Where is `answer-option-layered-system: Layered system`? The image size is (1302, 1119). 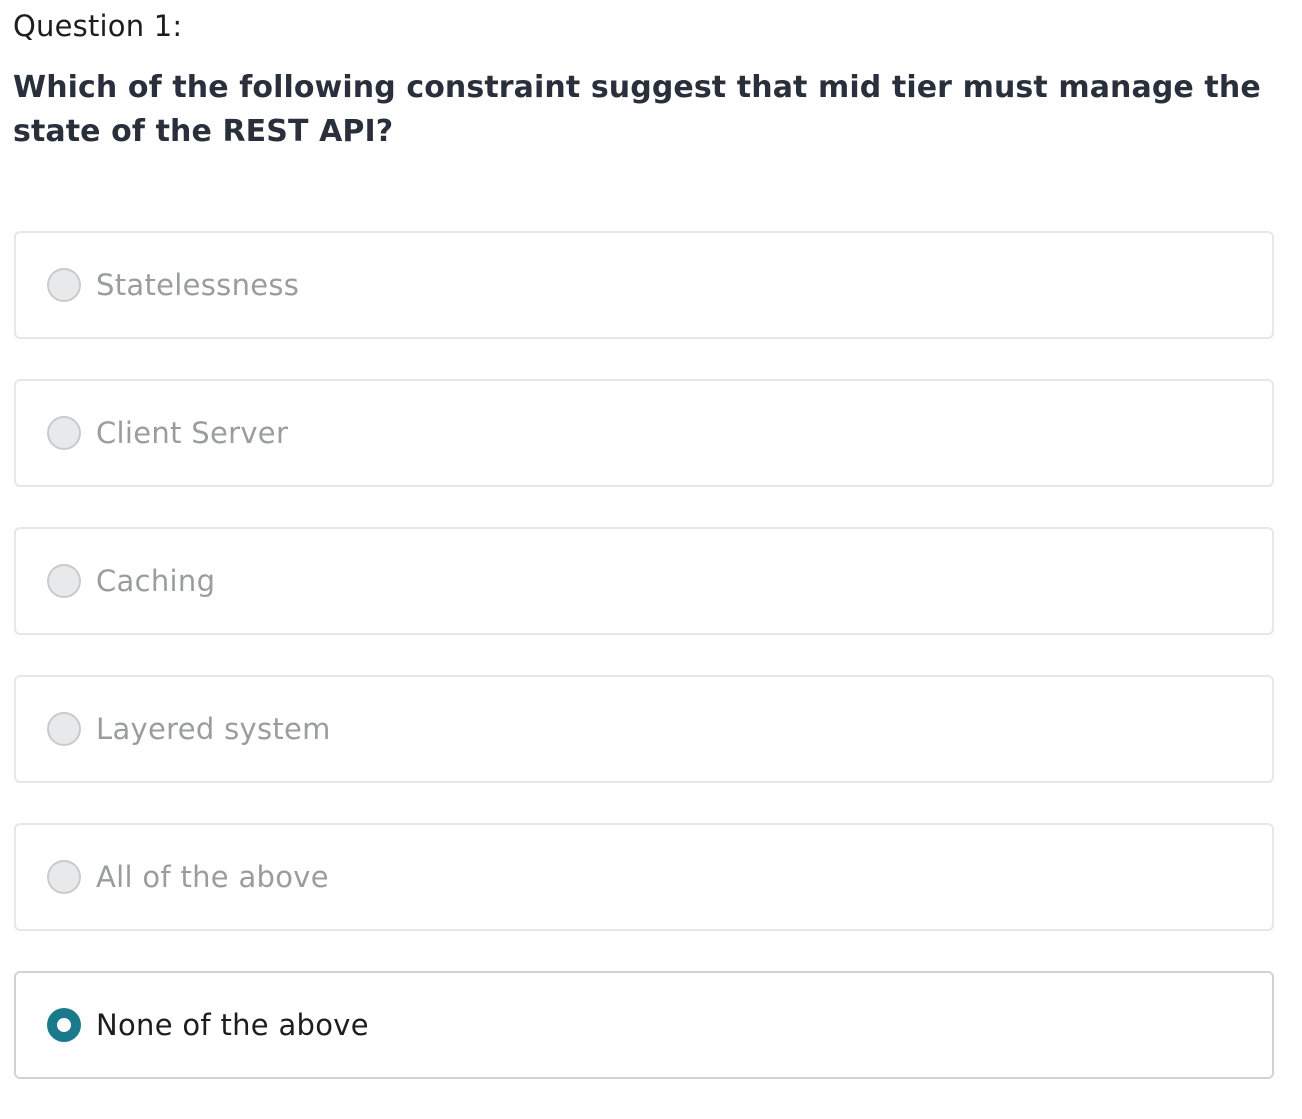
answer-option-layered-system: Layered system is located at coordinates (644, 729).